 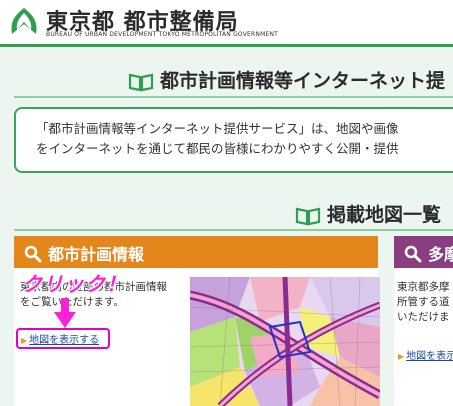 What do you see at coordinates (303, 81) in the screenshot?
I see `section-title-service-text: 都市計画情報等インターネット提` at bounding box center [303, 81].